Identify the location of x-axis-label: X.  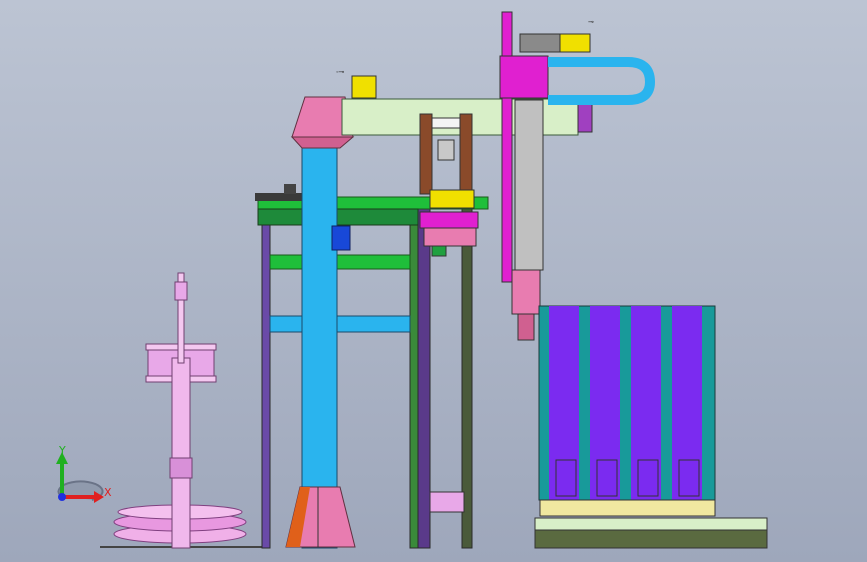
(108, 492).